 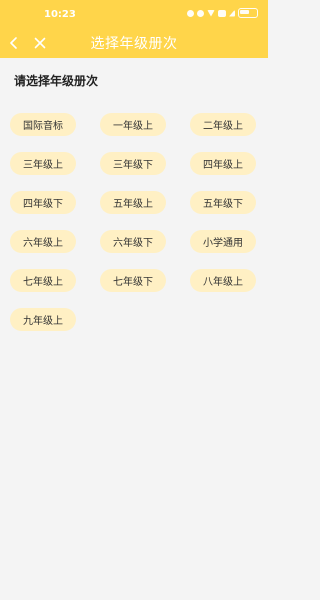 I want to click on status-time: 10:23, so click(x=60, y=14).